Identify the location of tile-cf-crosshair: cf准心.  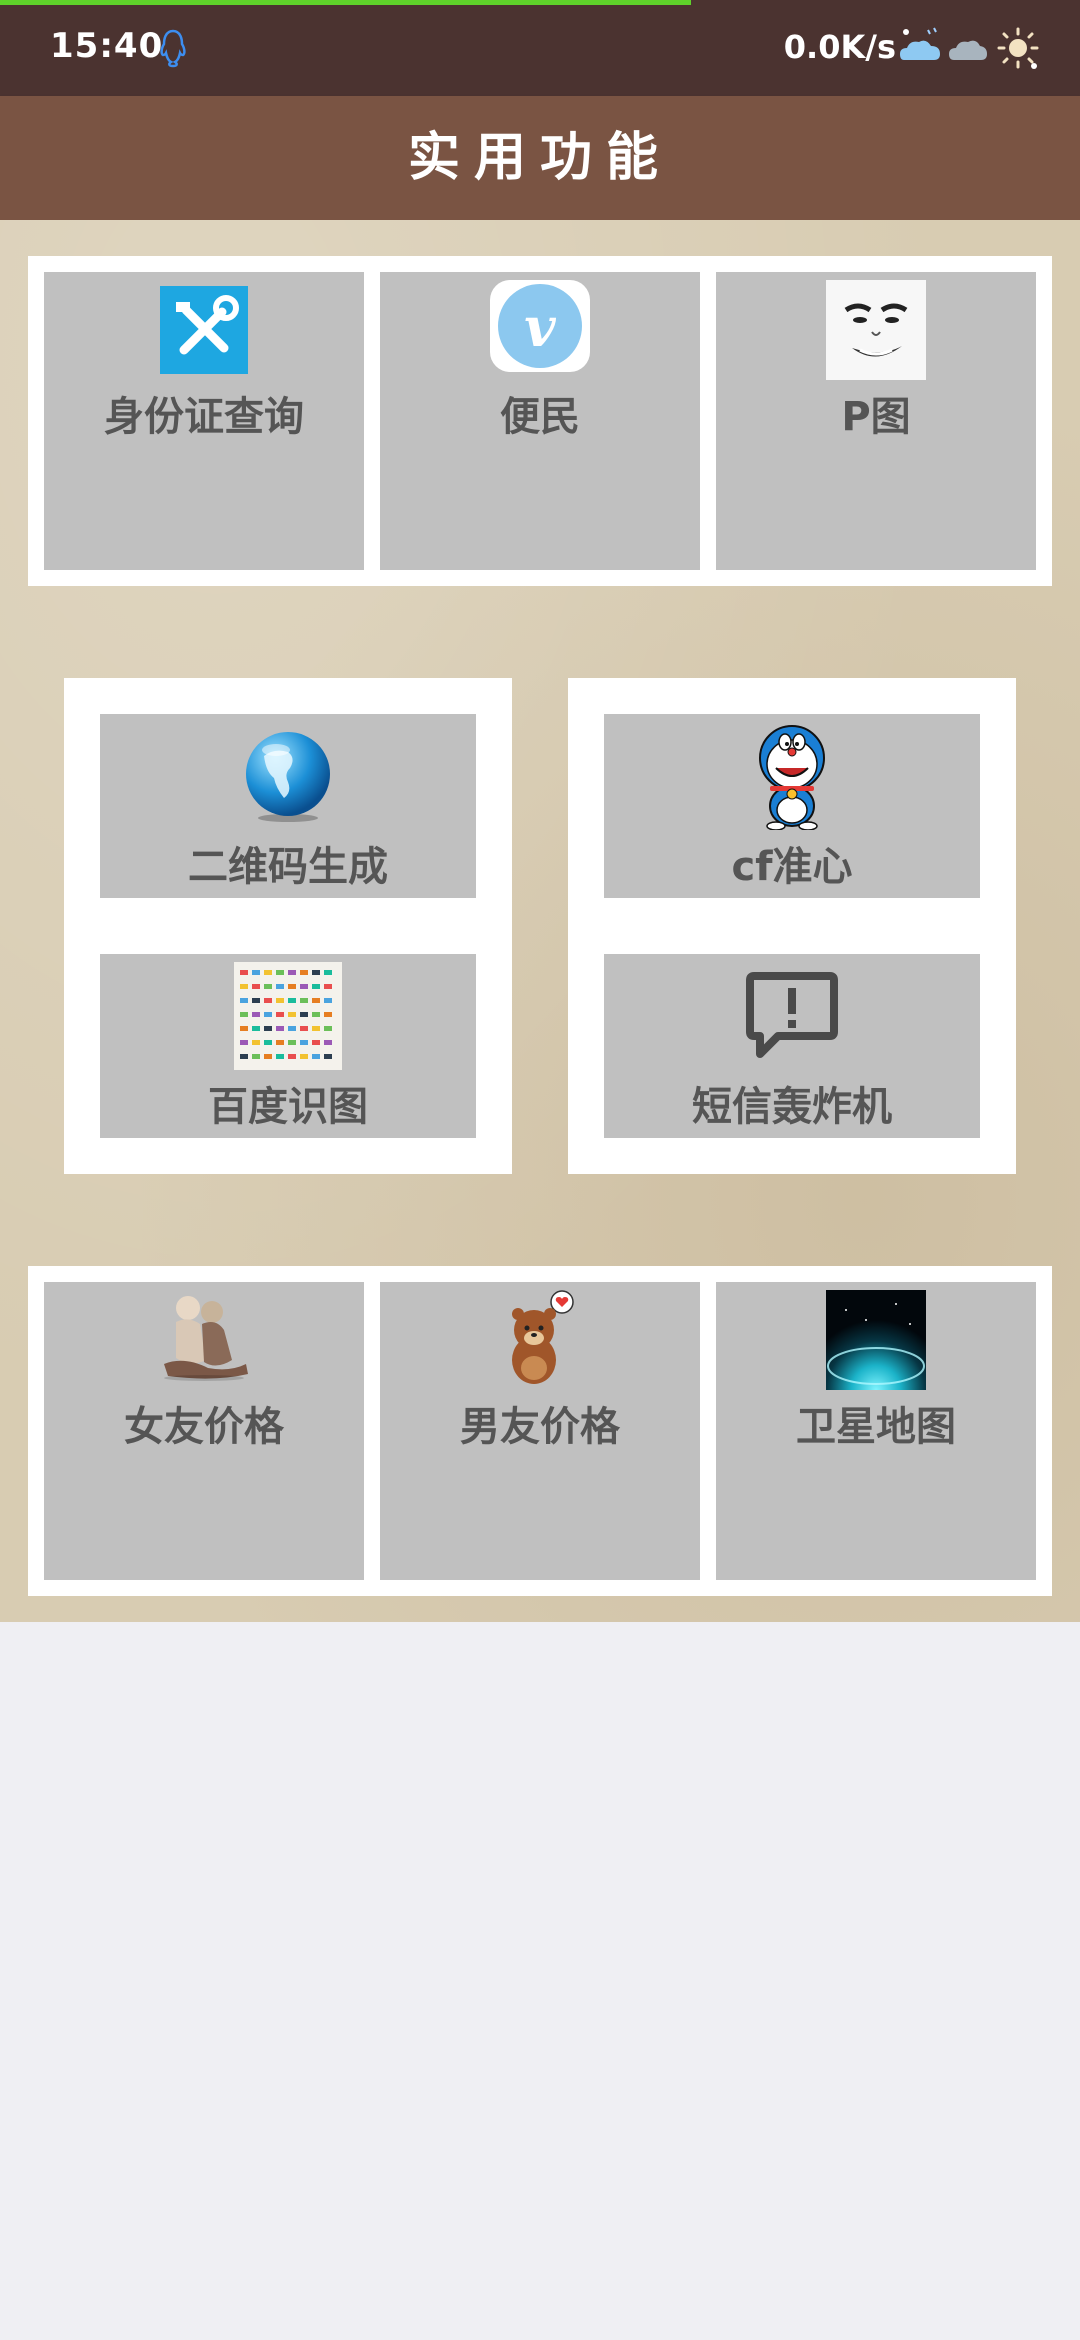
(792, 806).